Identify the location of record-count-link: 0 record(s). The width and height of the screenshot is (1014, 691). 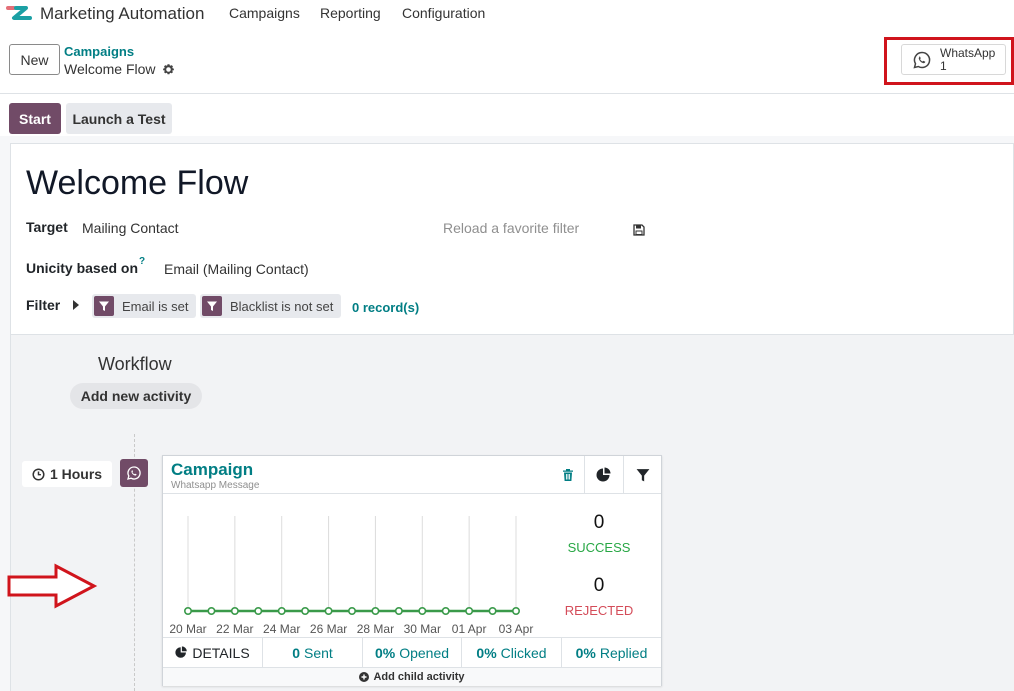
(385, 307).